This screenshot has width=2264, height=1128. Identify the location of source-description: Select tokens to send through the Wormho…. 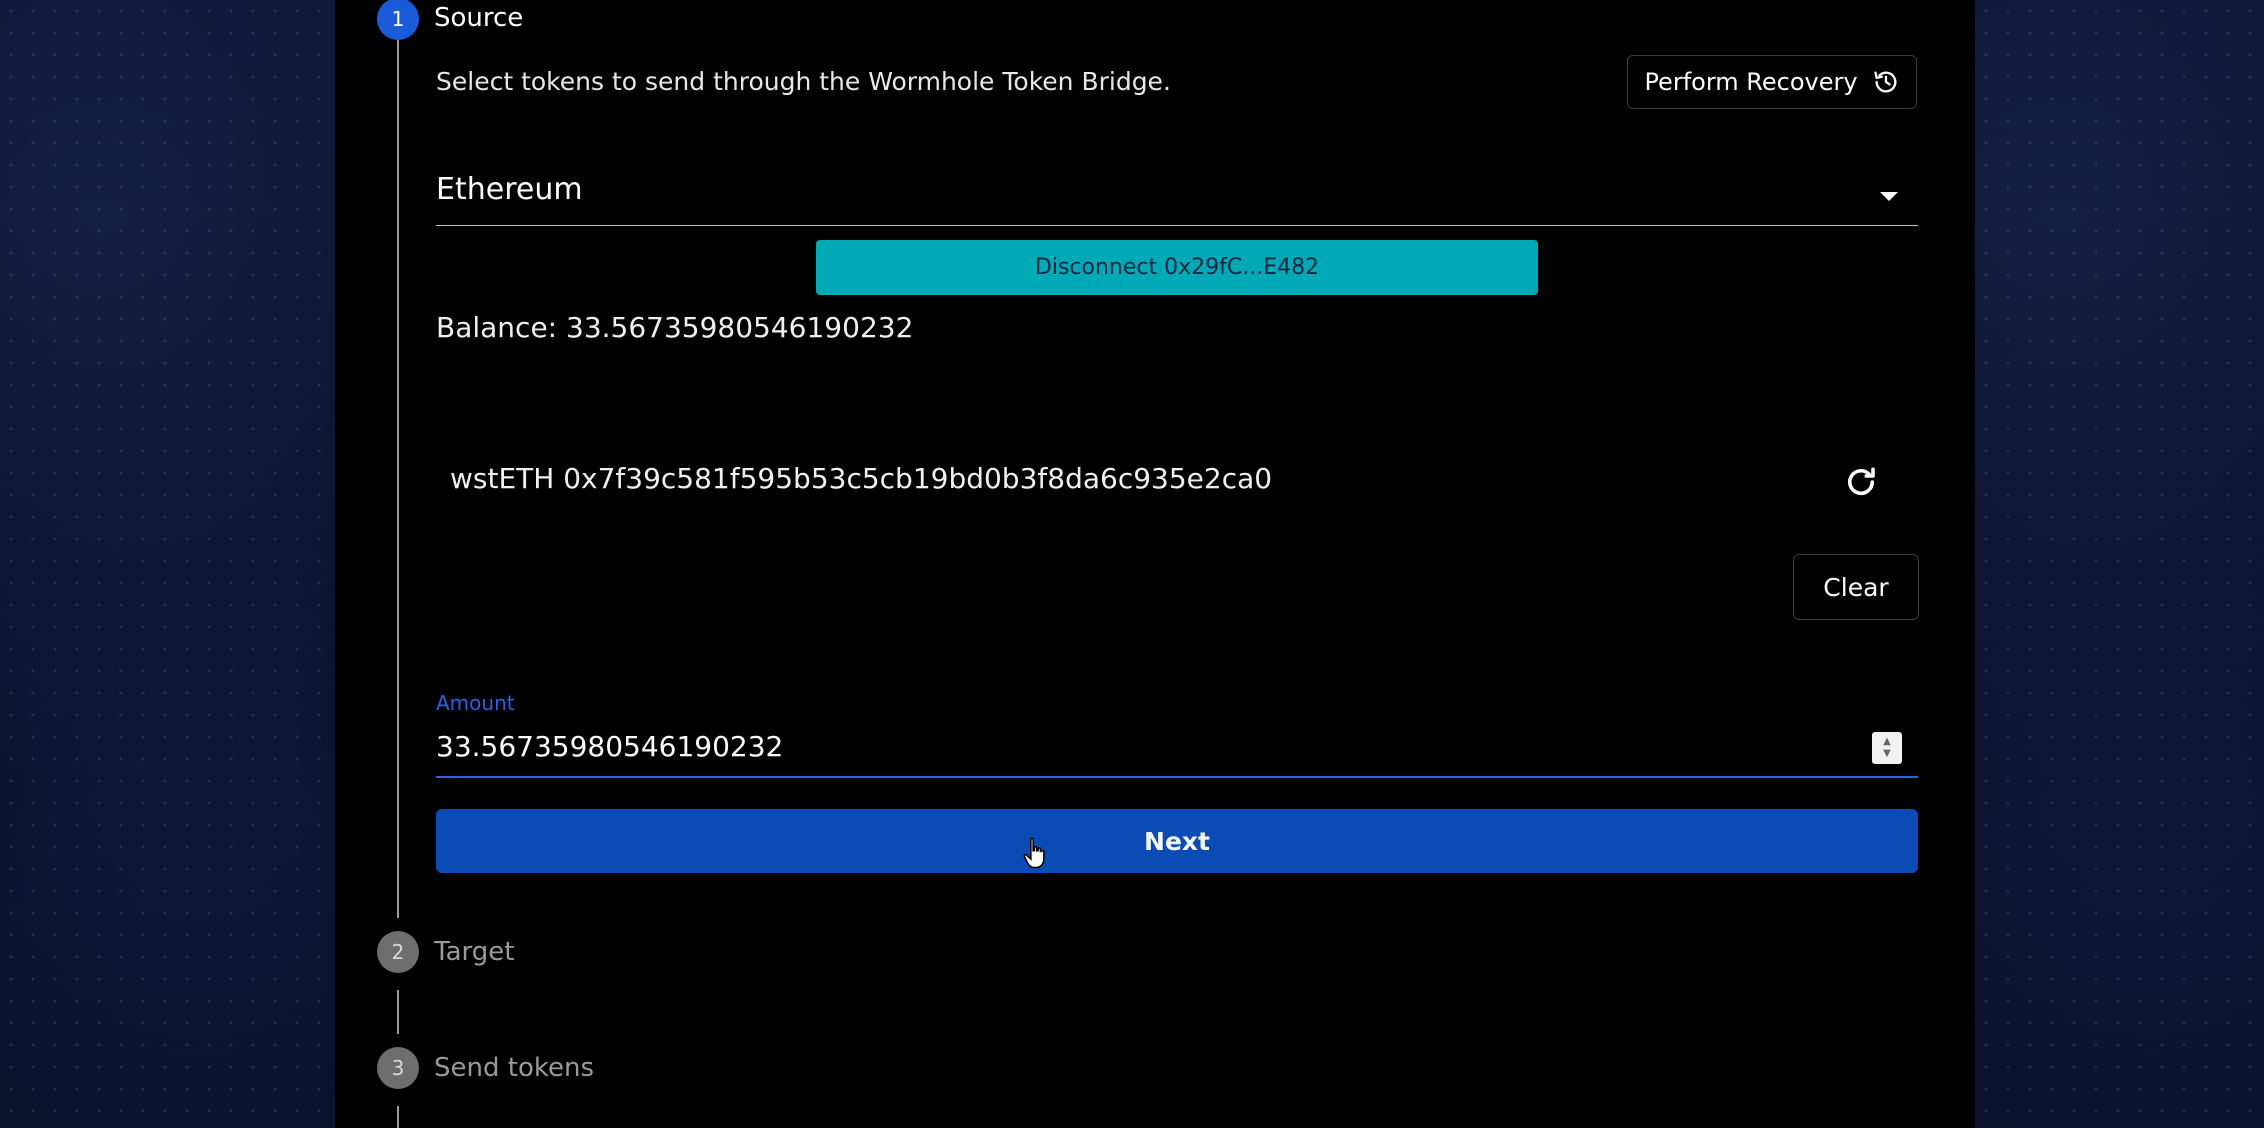
(803, 81).